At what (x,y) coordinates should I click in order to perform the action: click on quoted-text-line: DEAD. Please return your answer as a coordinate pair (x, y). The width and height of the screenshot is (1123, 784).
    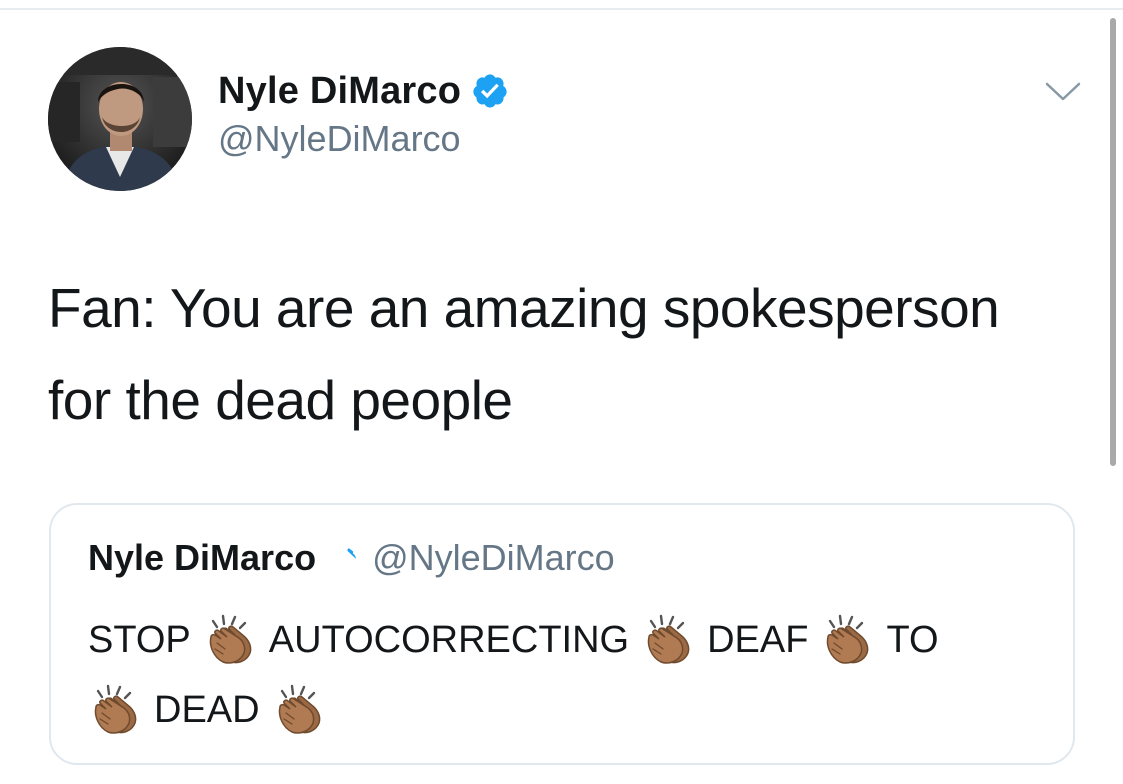
    Looking at the image, I should click on (568, 710).